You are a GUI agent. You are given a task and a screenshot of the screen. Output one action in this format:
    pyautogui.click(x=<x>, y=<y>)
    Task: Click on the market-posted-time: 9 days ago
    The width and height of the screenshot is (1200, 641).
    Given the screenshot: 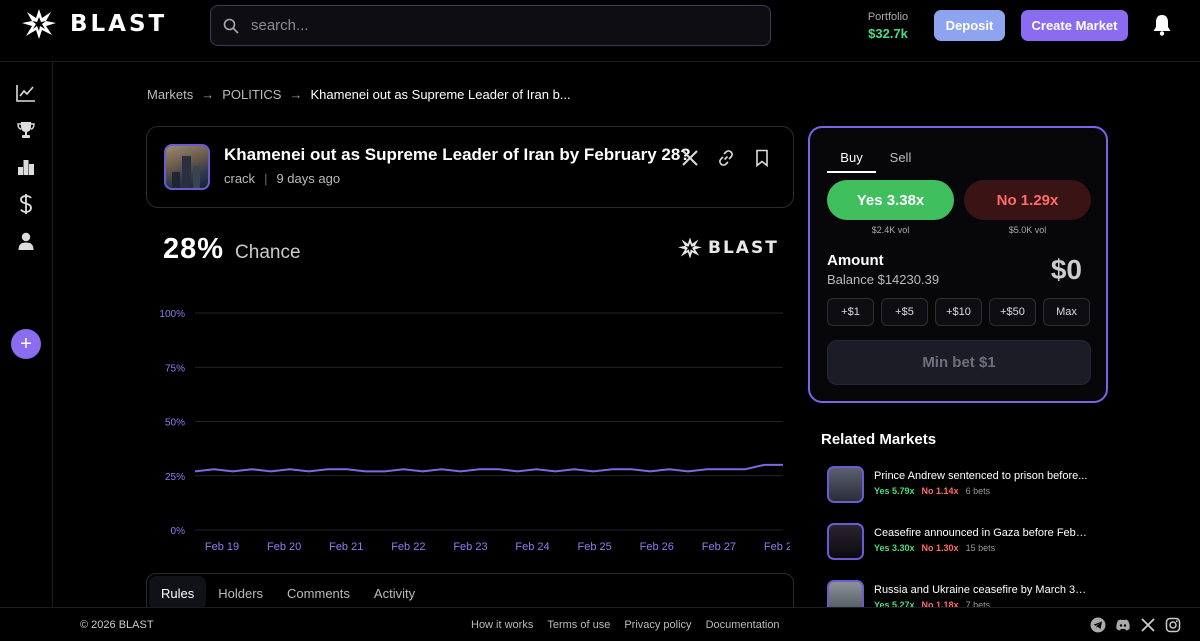 What is the action you would take?
    pyautogui.click(x=308, y=178)
    